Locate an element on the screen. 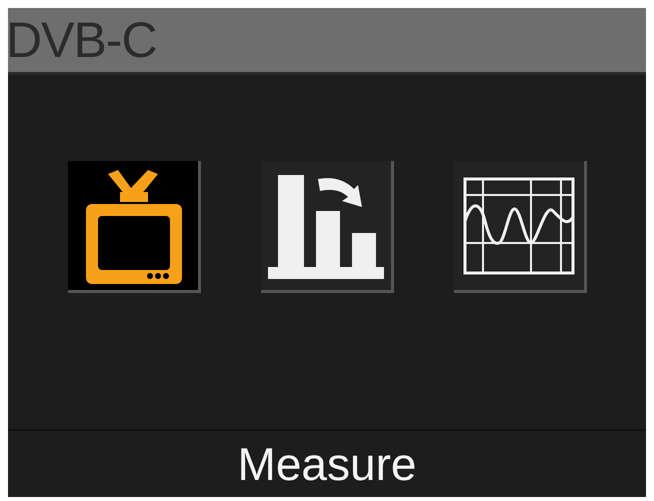 This screenshot has height=501, width=654. screen-title: DVB-C is located at coordinates (81, 40).